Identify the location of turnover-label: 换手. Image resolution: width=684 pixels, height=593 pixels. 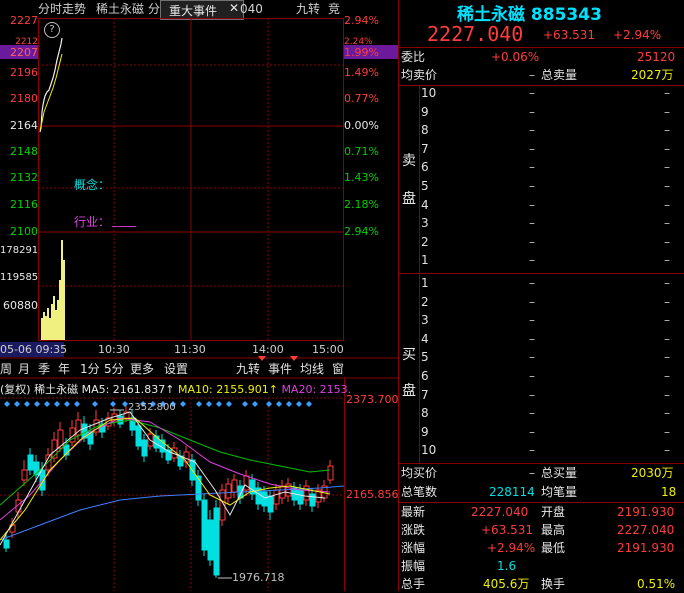
(553, 584).